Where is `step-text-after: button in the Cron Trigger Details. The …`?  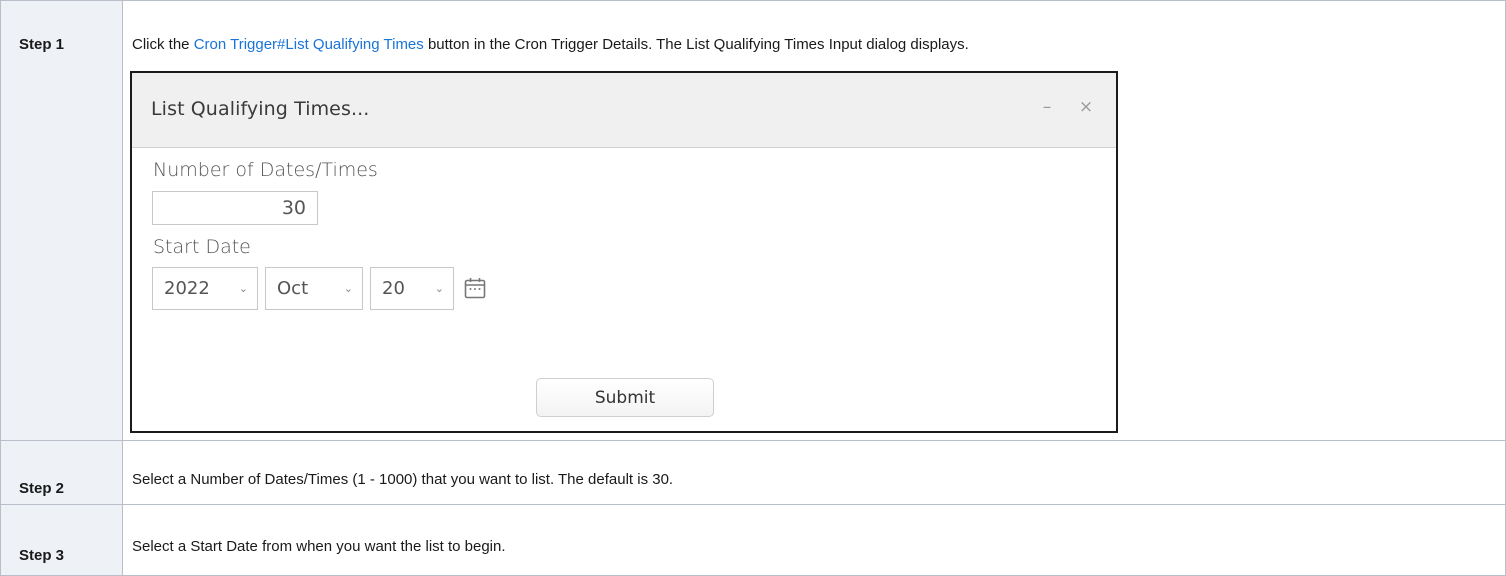 step-text-after: button in the Cron Trigger Details. The … is located at coordinates (696, 44).